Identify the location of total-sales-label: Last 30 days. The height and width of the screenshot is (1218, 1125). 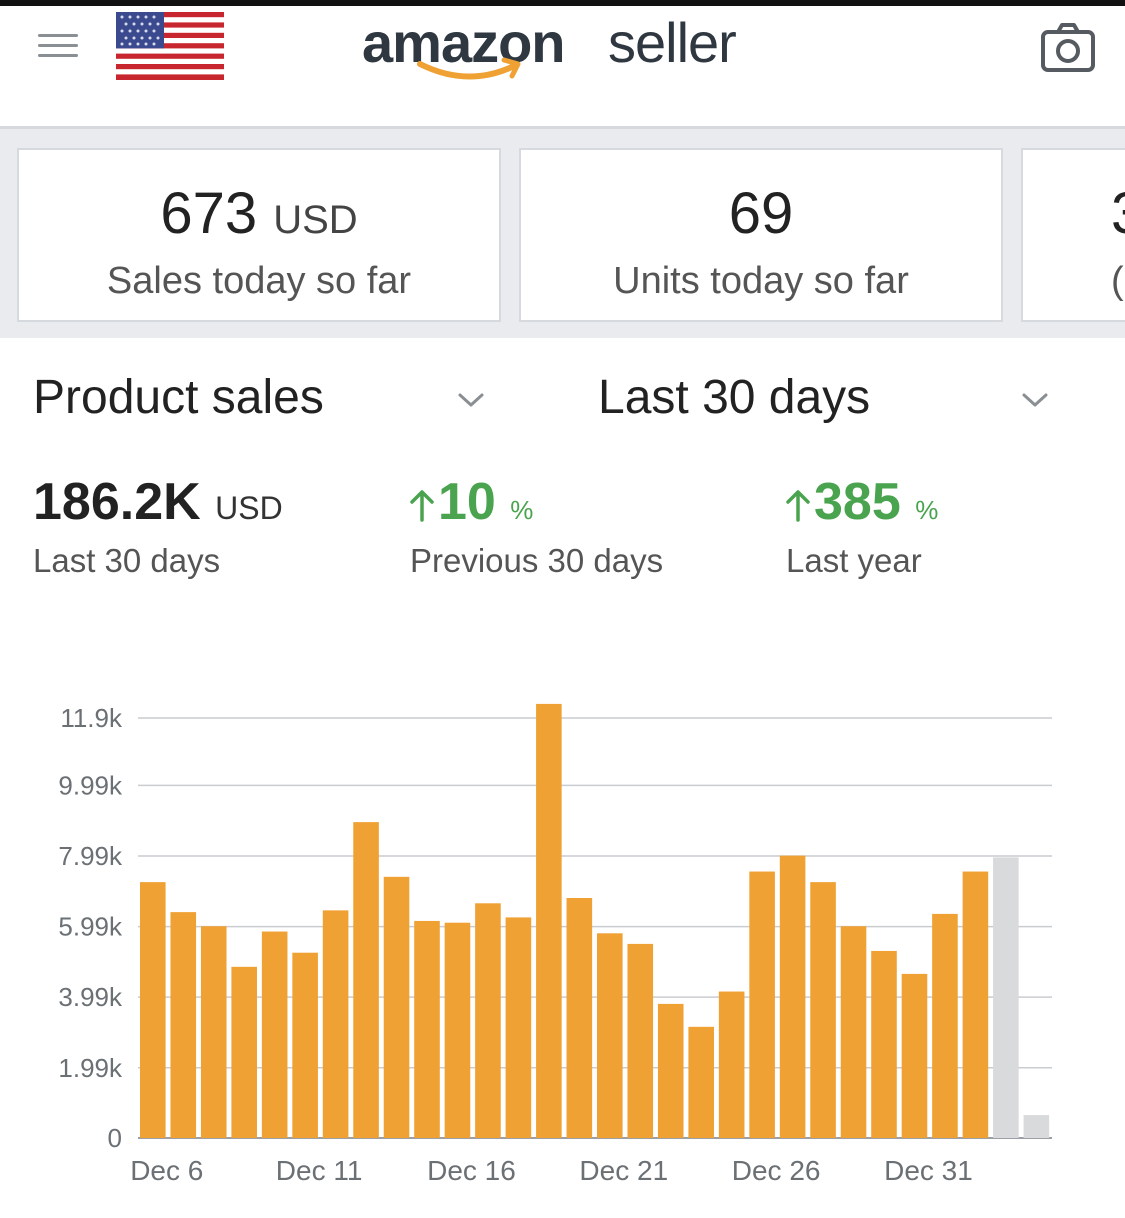
(127, 560).